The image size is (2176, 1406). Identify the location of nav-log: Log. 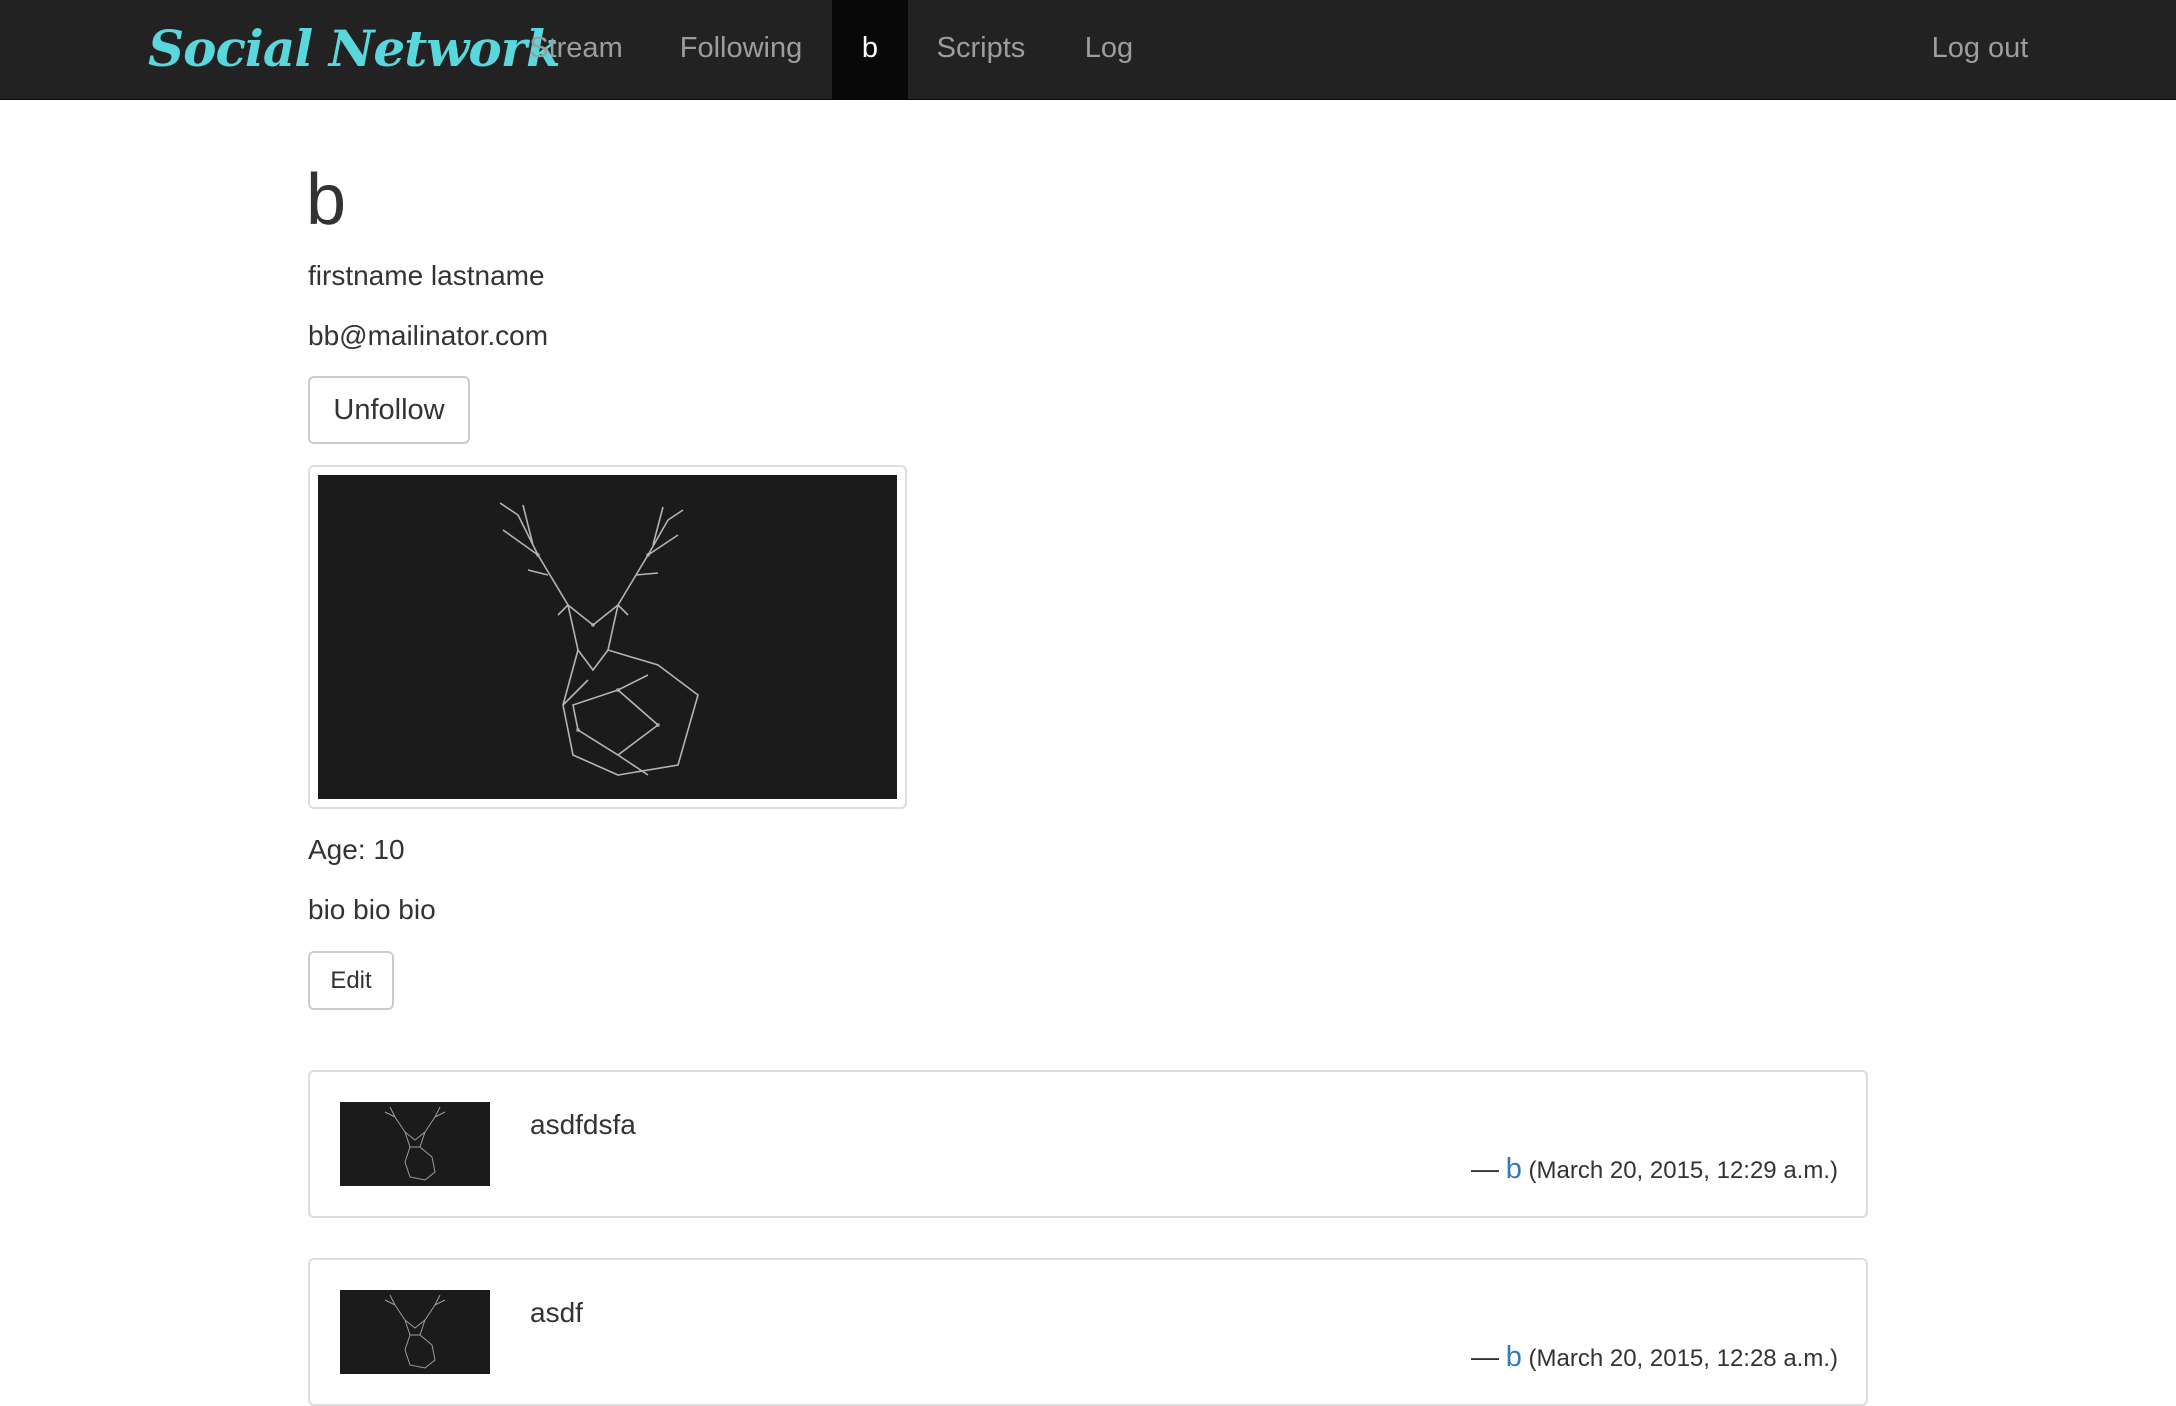
(1109, 49).